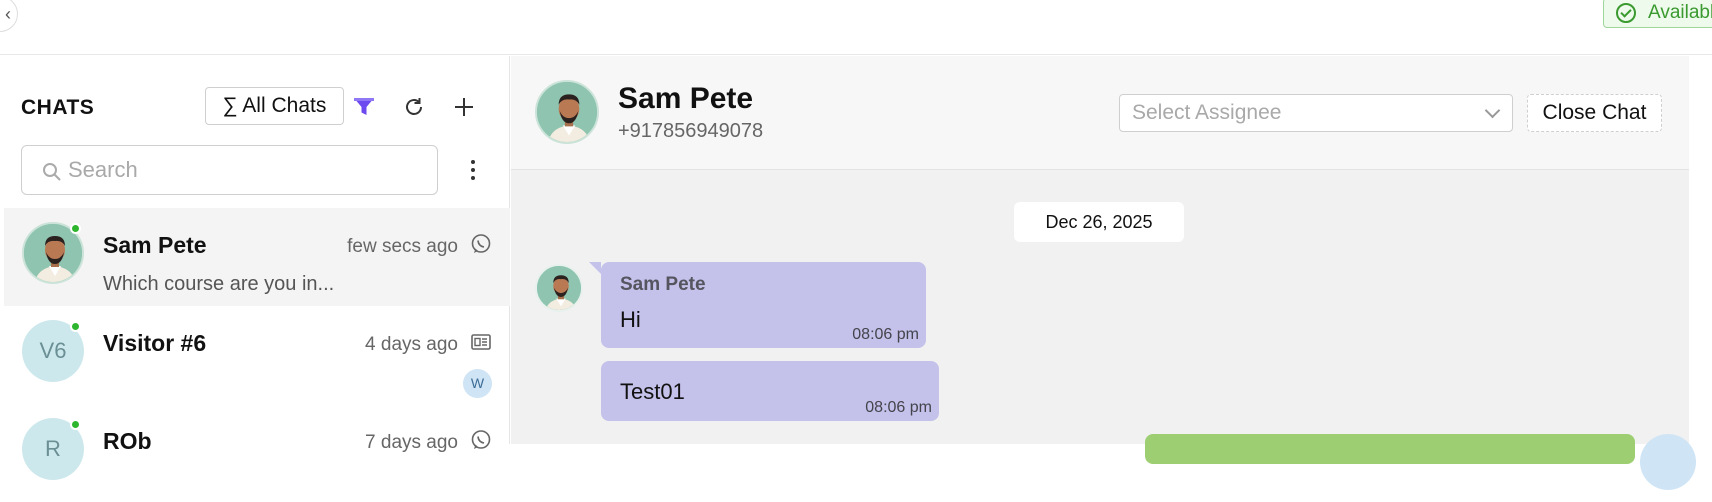  Describe the element at coordinates (856, 27) in the screenshot. I see `top-bar: ‹ Available` at that location.